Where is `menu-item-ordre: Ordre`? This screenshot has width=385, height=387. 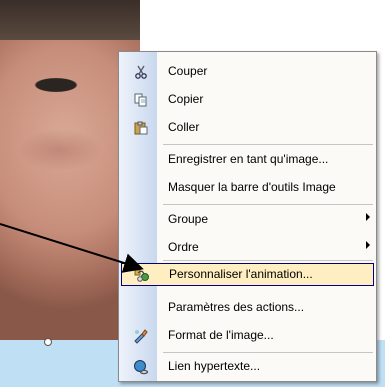
menu-item-ordre: Ordre is located at coordinates (247, 247).